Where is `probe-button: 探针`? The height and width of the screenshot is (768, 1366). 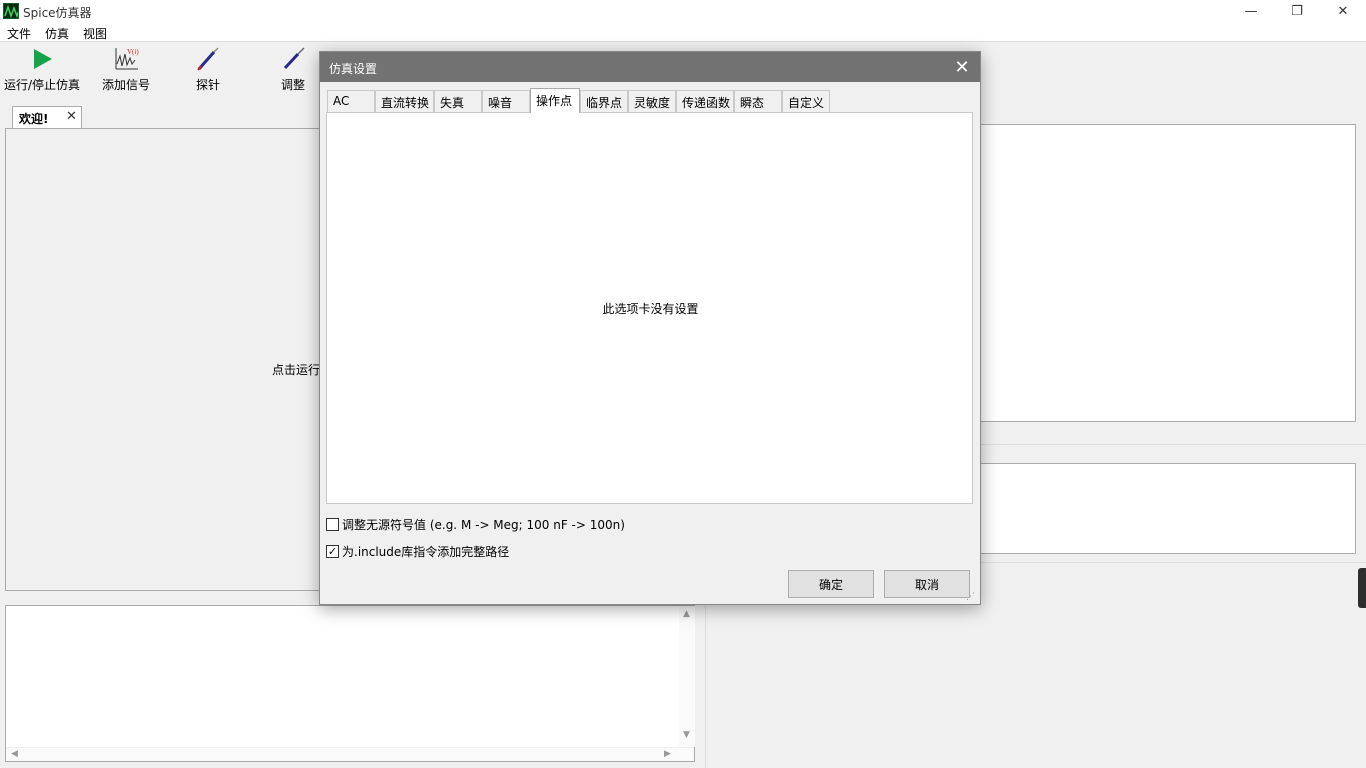 probe-button: 探针 is located at coordinates (208, 70).